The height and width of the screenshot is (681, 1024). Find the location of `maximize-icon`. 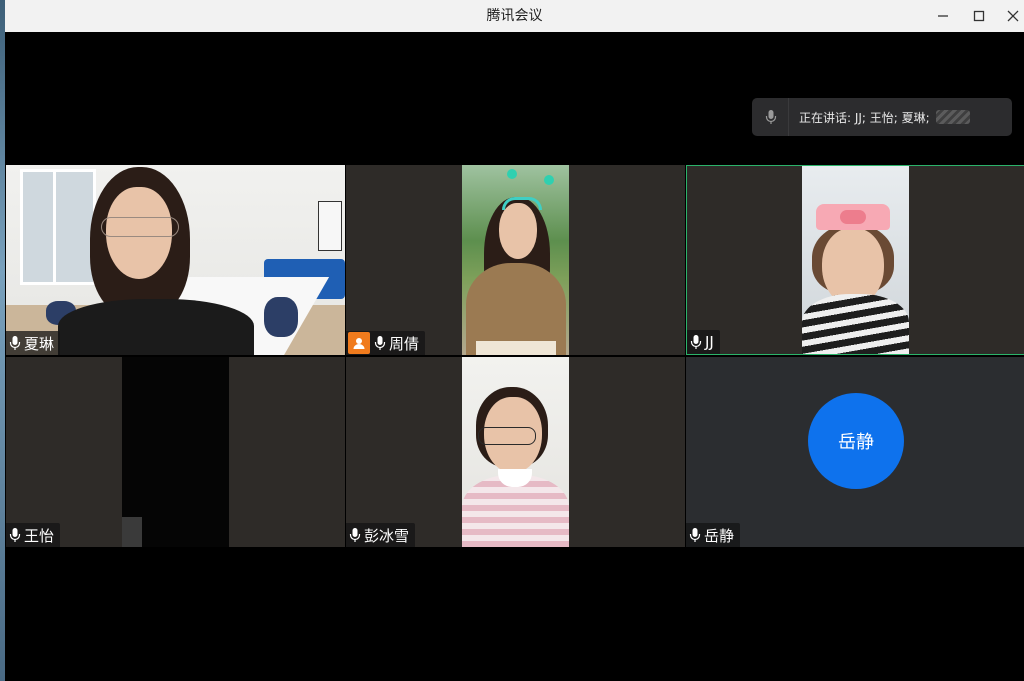

maximize-icon is located at coordinates (979, 16).